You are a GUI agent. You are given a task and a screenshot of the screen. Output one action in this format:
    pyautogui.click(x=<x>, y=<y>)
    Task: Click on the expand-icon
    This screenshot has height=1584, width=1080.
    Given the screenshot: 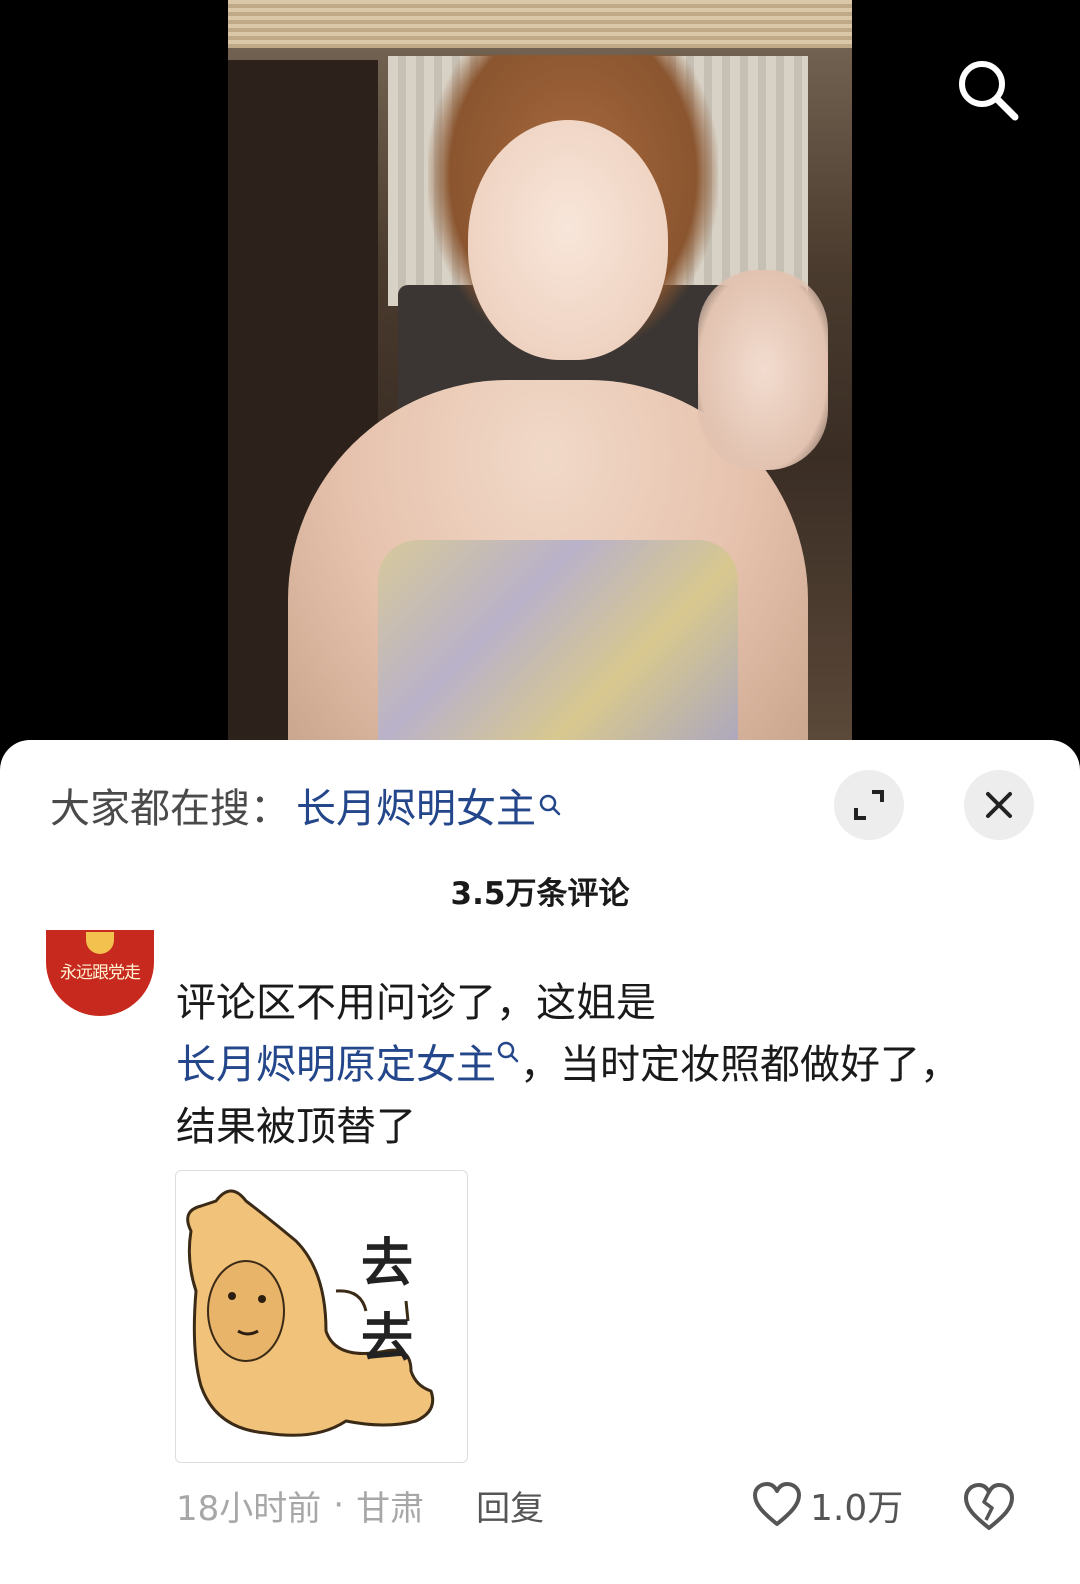 What is the action you would take?
    pyautogui.click(x=869, y=805)
    